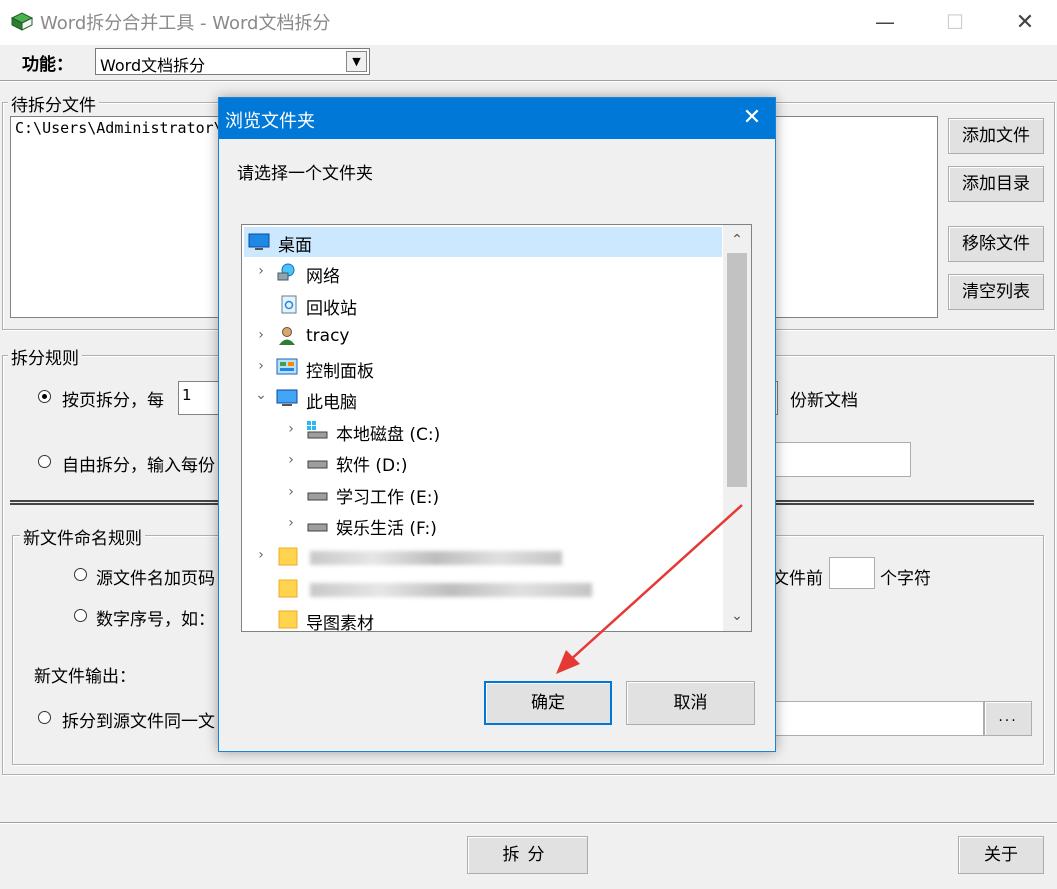  I want to click on dialog-title-bar: 浏览文件夹 ✕, so click(497, 118).